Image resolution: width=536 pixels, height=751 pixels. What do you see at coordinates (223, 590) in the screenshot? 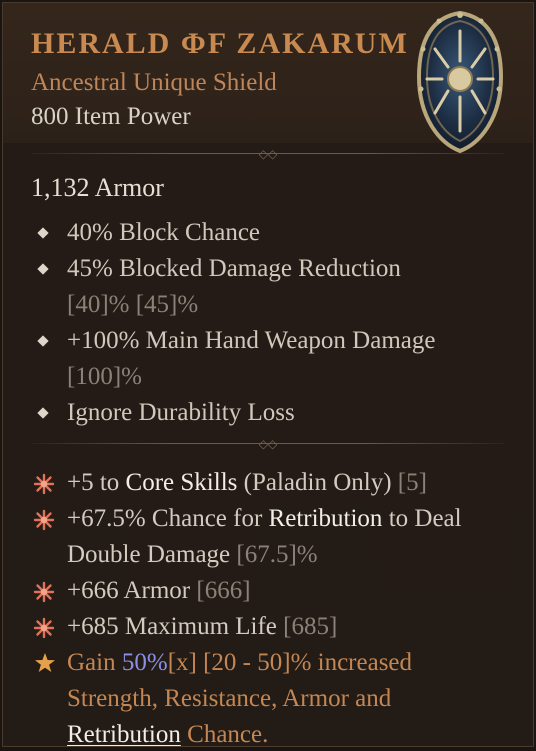
I see `affix-range: [666]` at bounding box center [223, 590].